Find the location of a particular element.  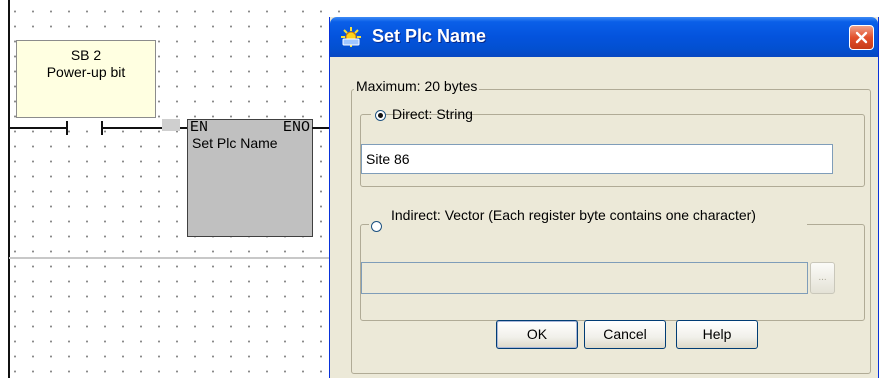

indirect-vector-radio is located at coordinates (376, 226).